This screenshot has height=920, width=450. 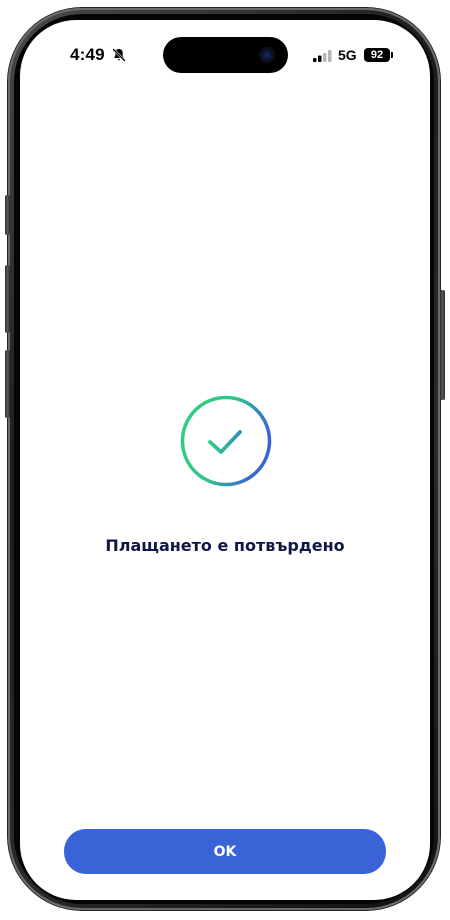 What do you see at coordinates (392, 55) in the screenshot?
I see `battery-tip` at bounding box center [392, 55].